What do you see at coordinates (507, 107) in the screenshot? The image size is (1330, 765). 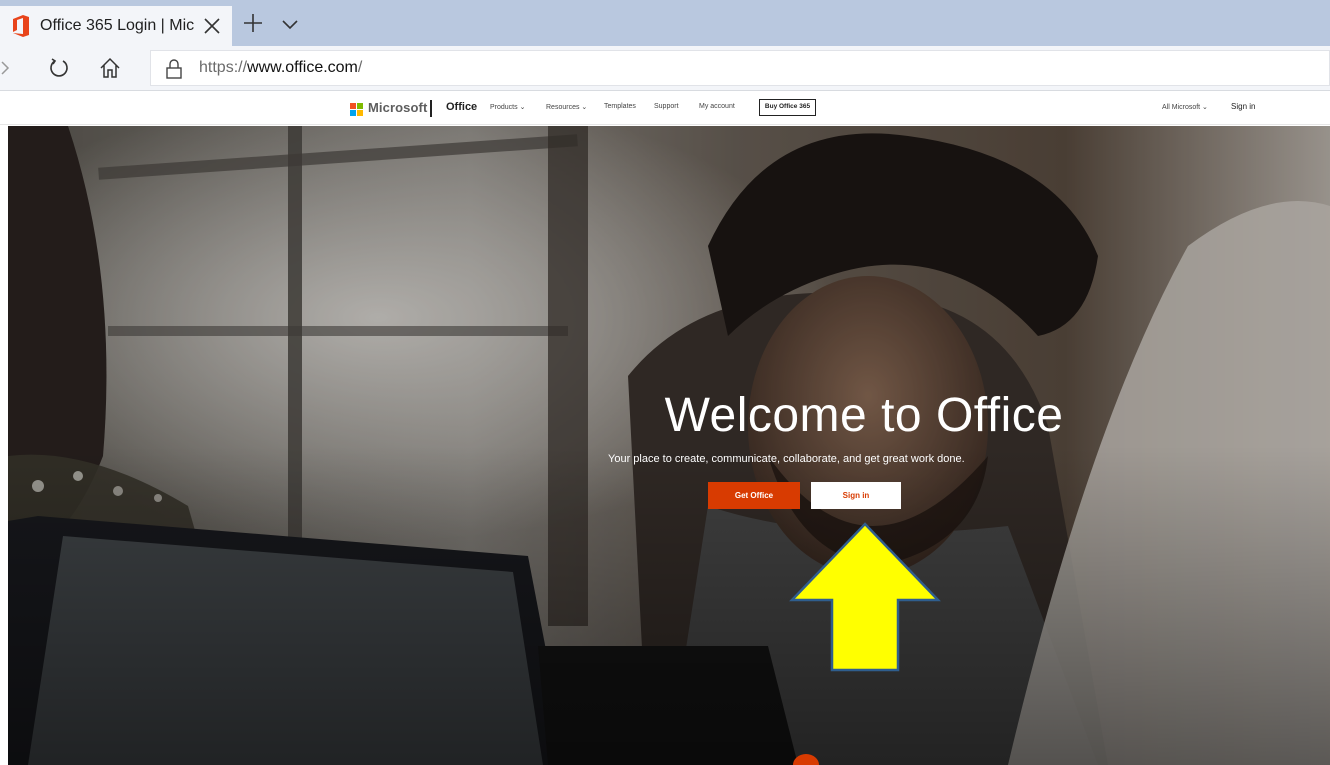 I see `nav-products: Products ⌄` at bounding box center [507, 107].